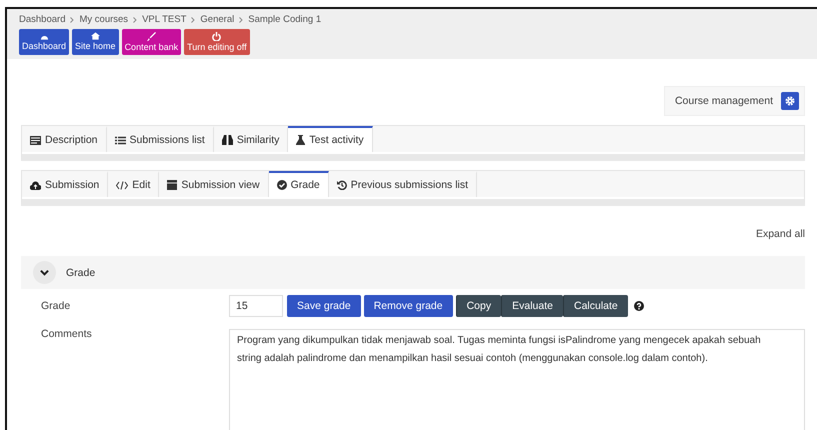 This screenshot has height=430, width=817. I want to click on brush-icon, so click(151, 36).